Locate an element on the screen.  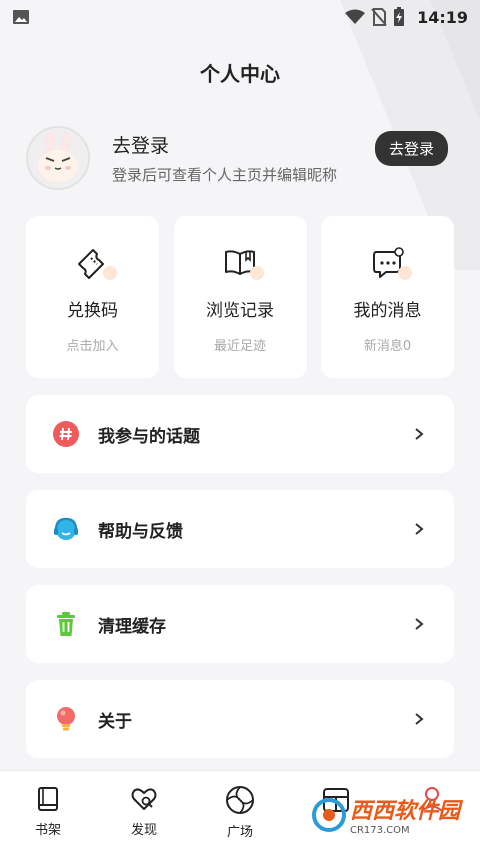
card-subtitle: 新消息0 is located at coordinates (387, 346).